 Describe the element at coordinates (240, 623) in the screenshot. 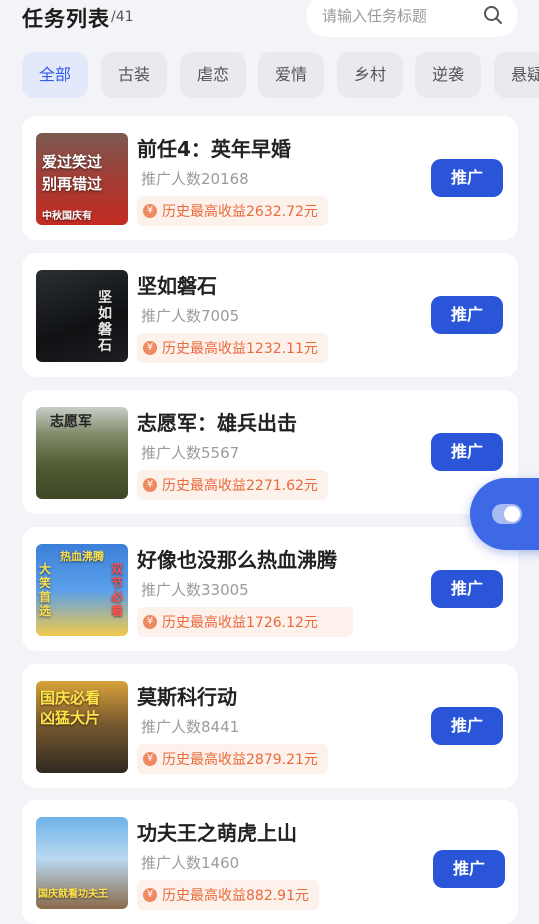

I see `earnings-text: 历史最高收益1726.12元` at that location.